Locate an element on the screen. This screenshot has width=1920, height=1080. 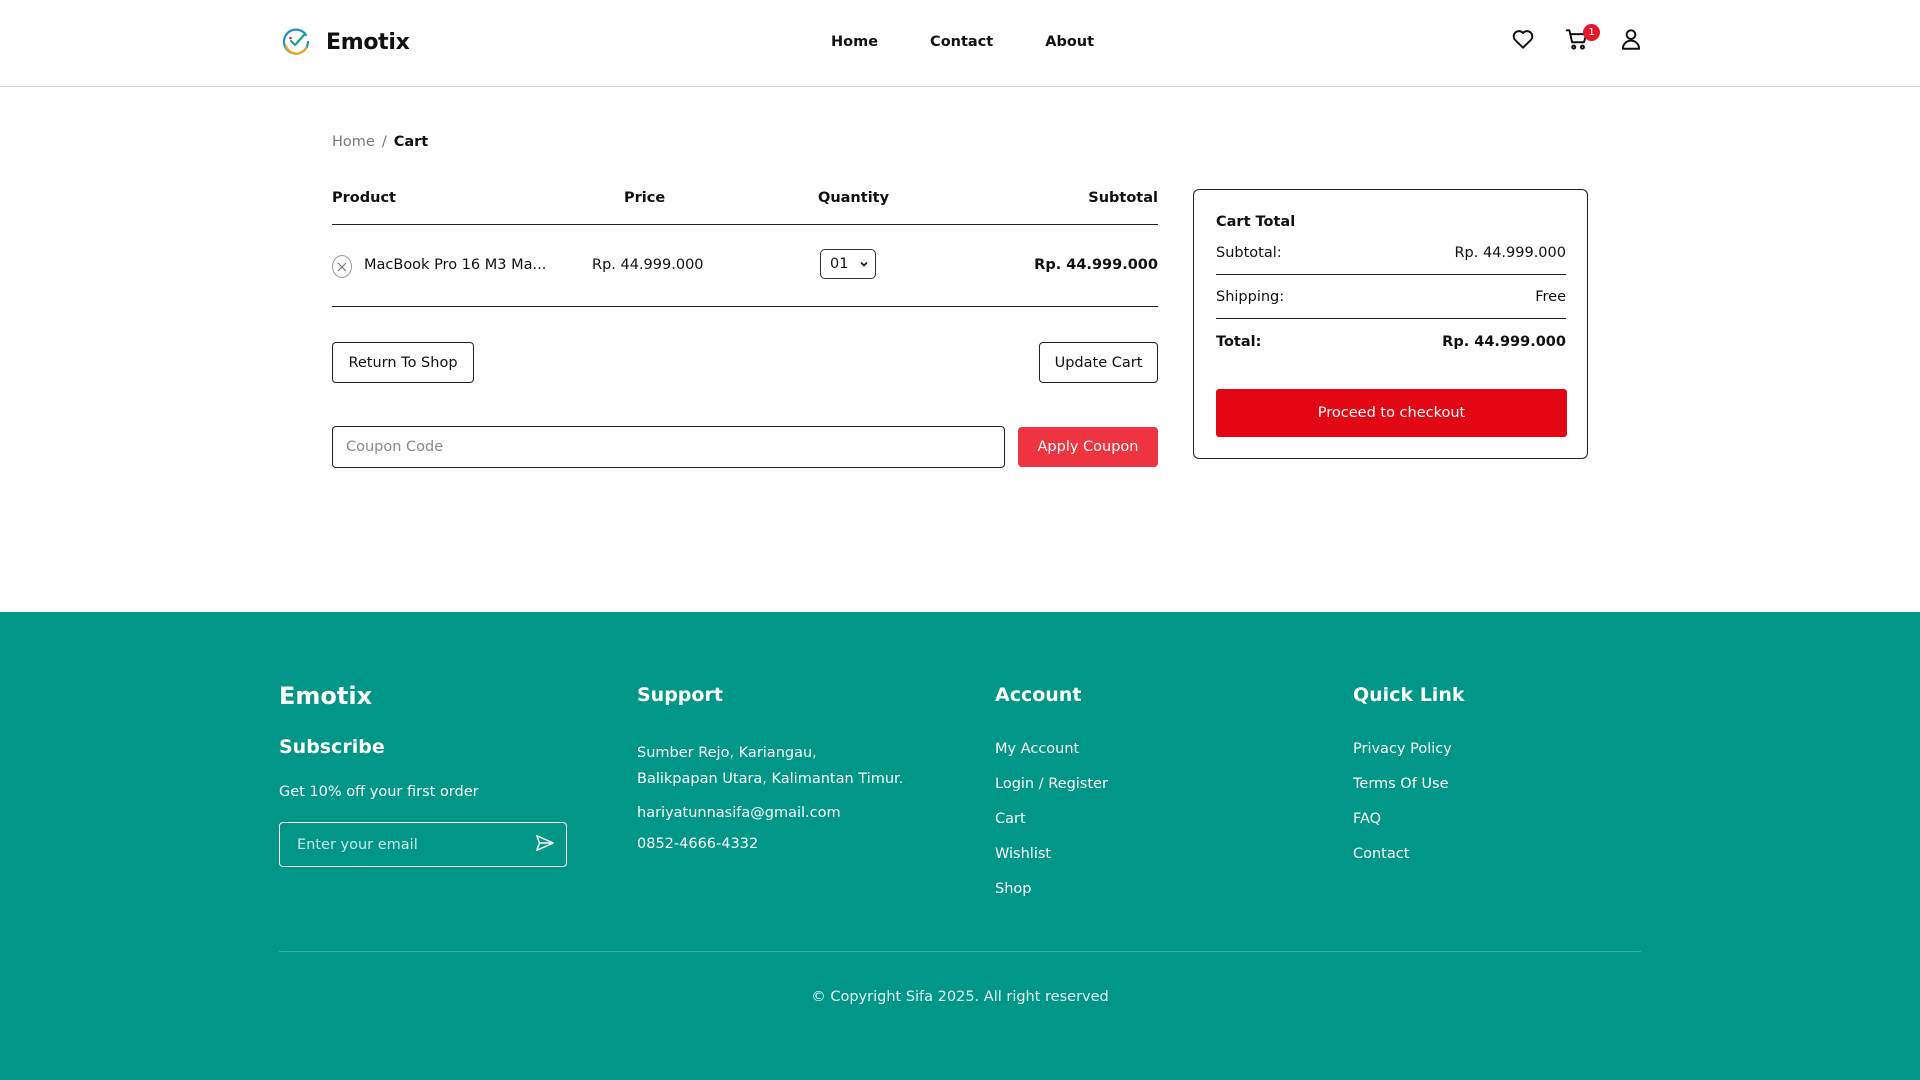
cart-table-header: Product Price Quantity Subtotal is located at coordinates (745, 206).